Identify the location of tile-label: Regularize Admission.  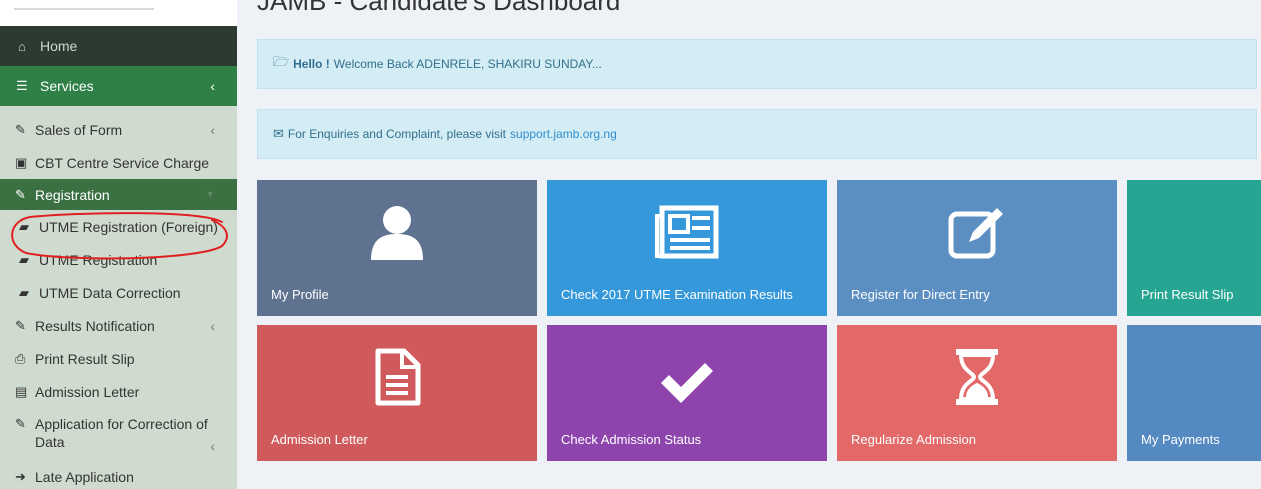
(914, 439).